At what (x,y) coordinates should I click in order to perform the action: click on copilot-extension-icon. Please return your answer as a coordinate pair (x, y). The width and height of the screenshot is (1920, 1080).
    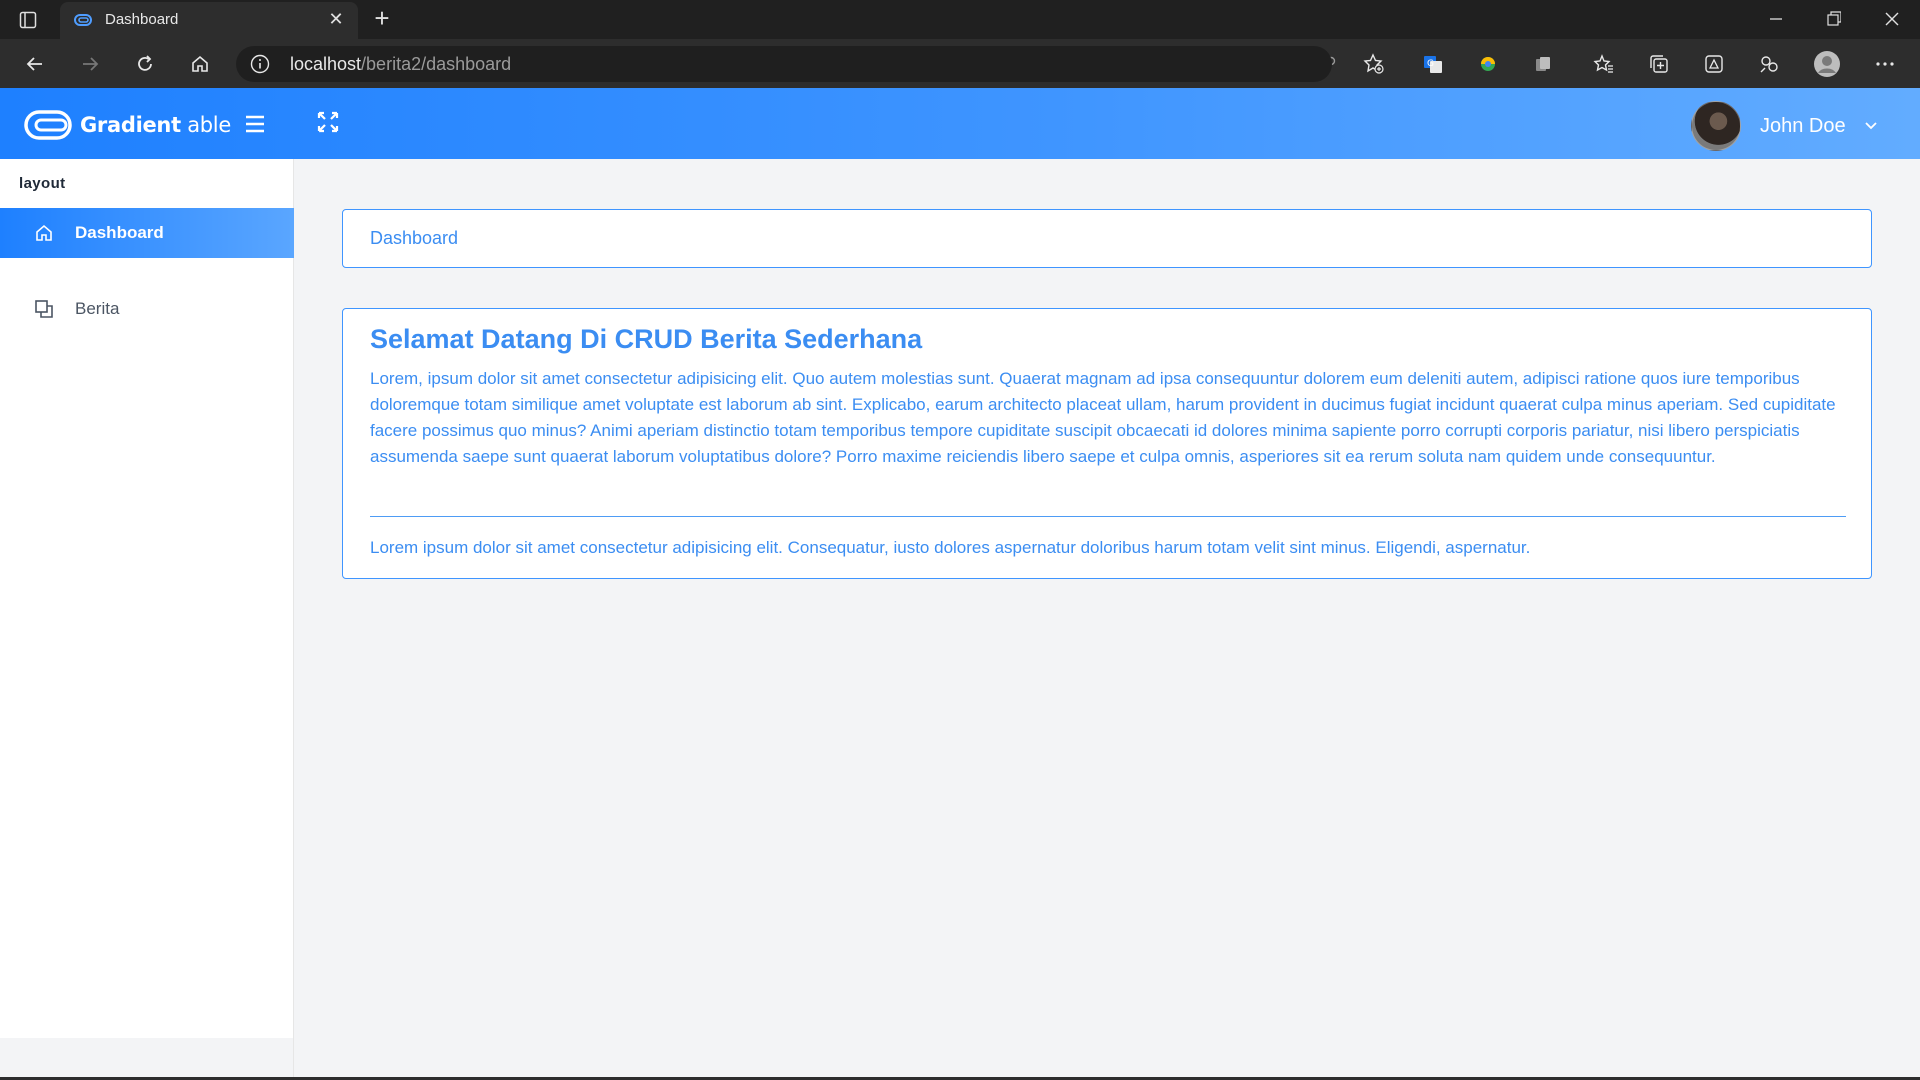
    Looking at the image, I should click on (1769, 64).